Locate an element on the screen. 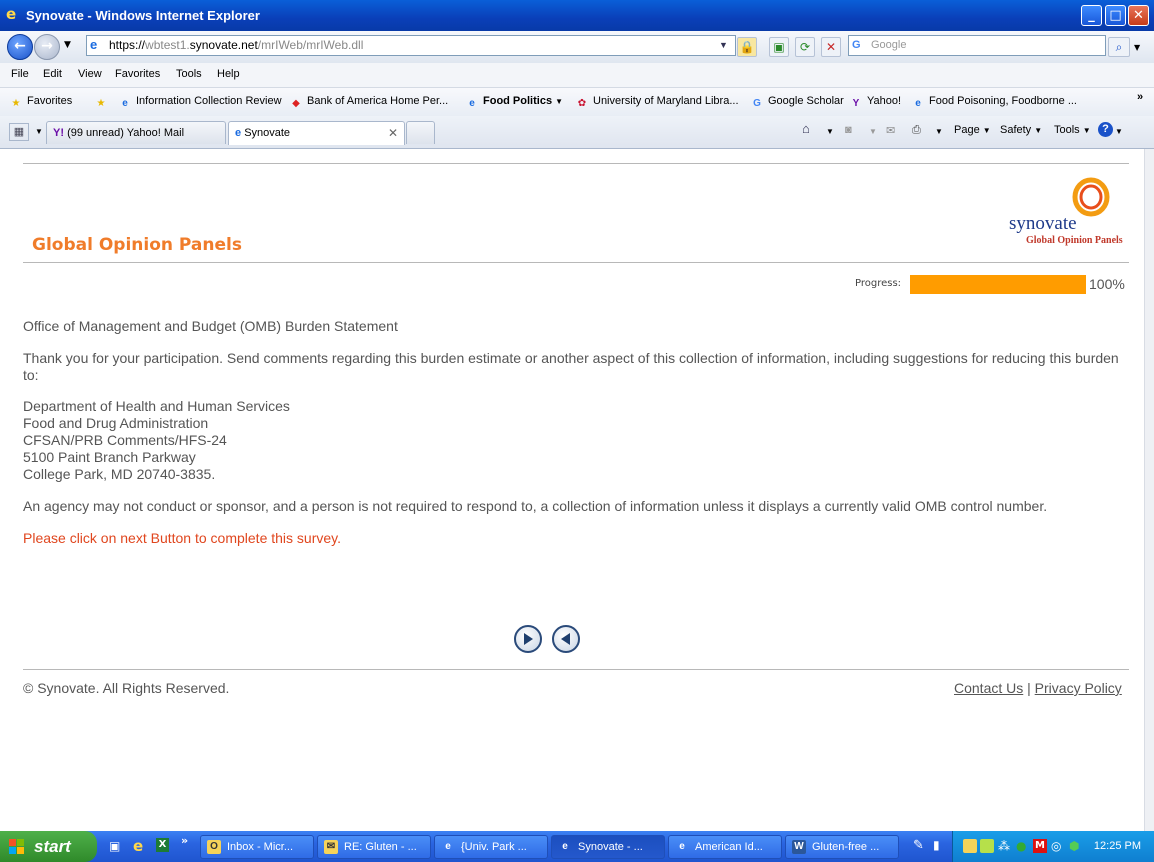  show-desktop-icon: ▣ is located at coordinates (114, 846).